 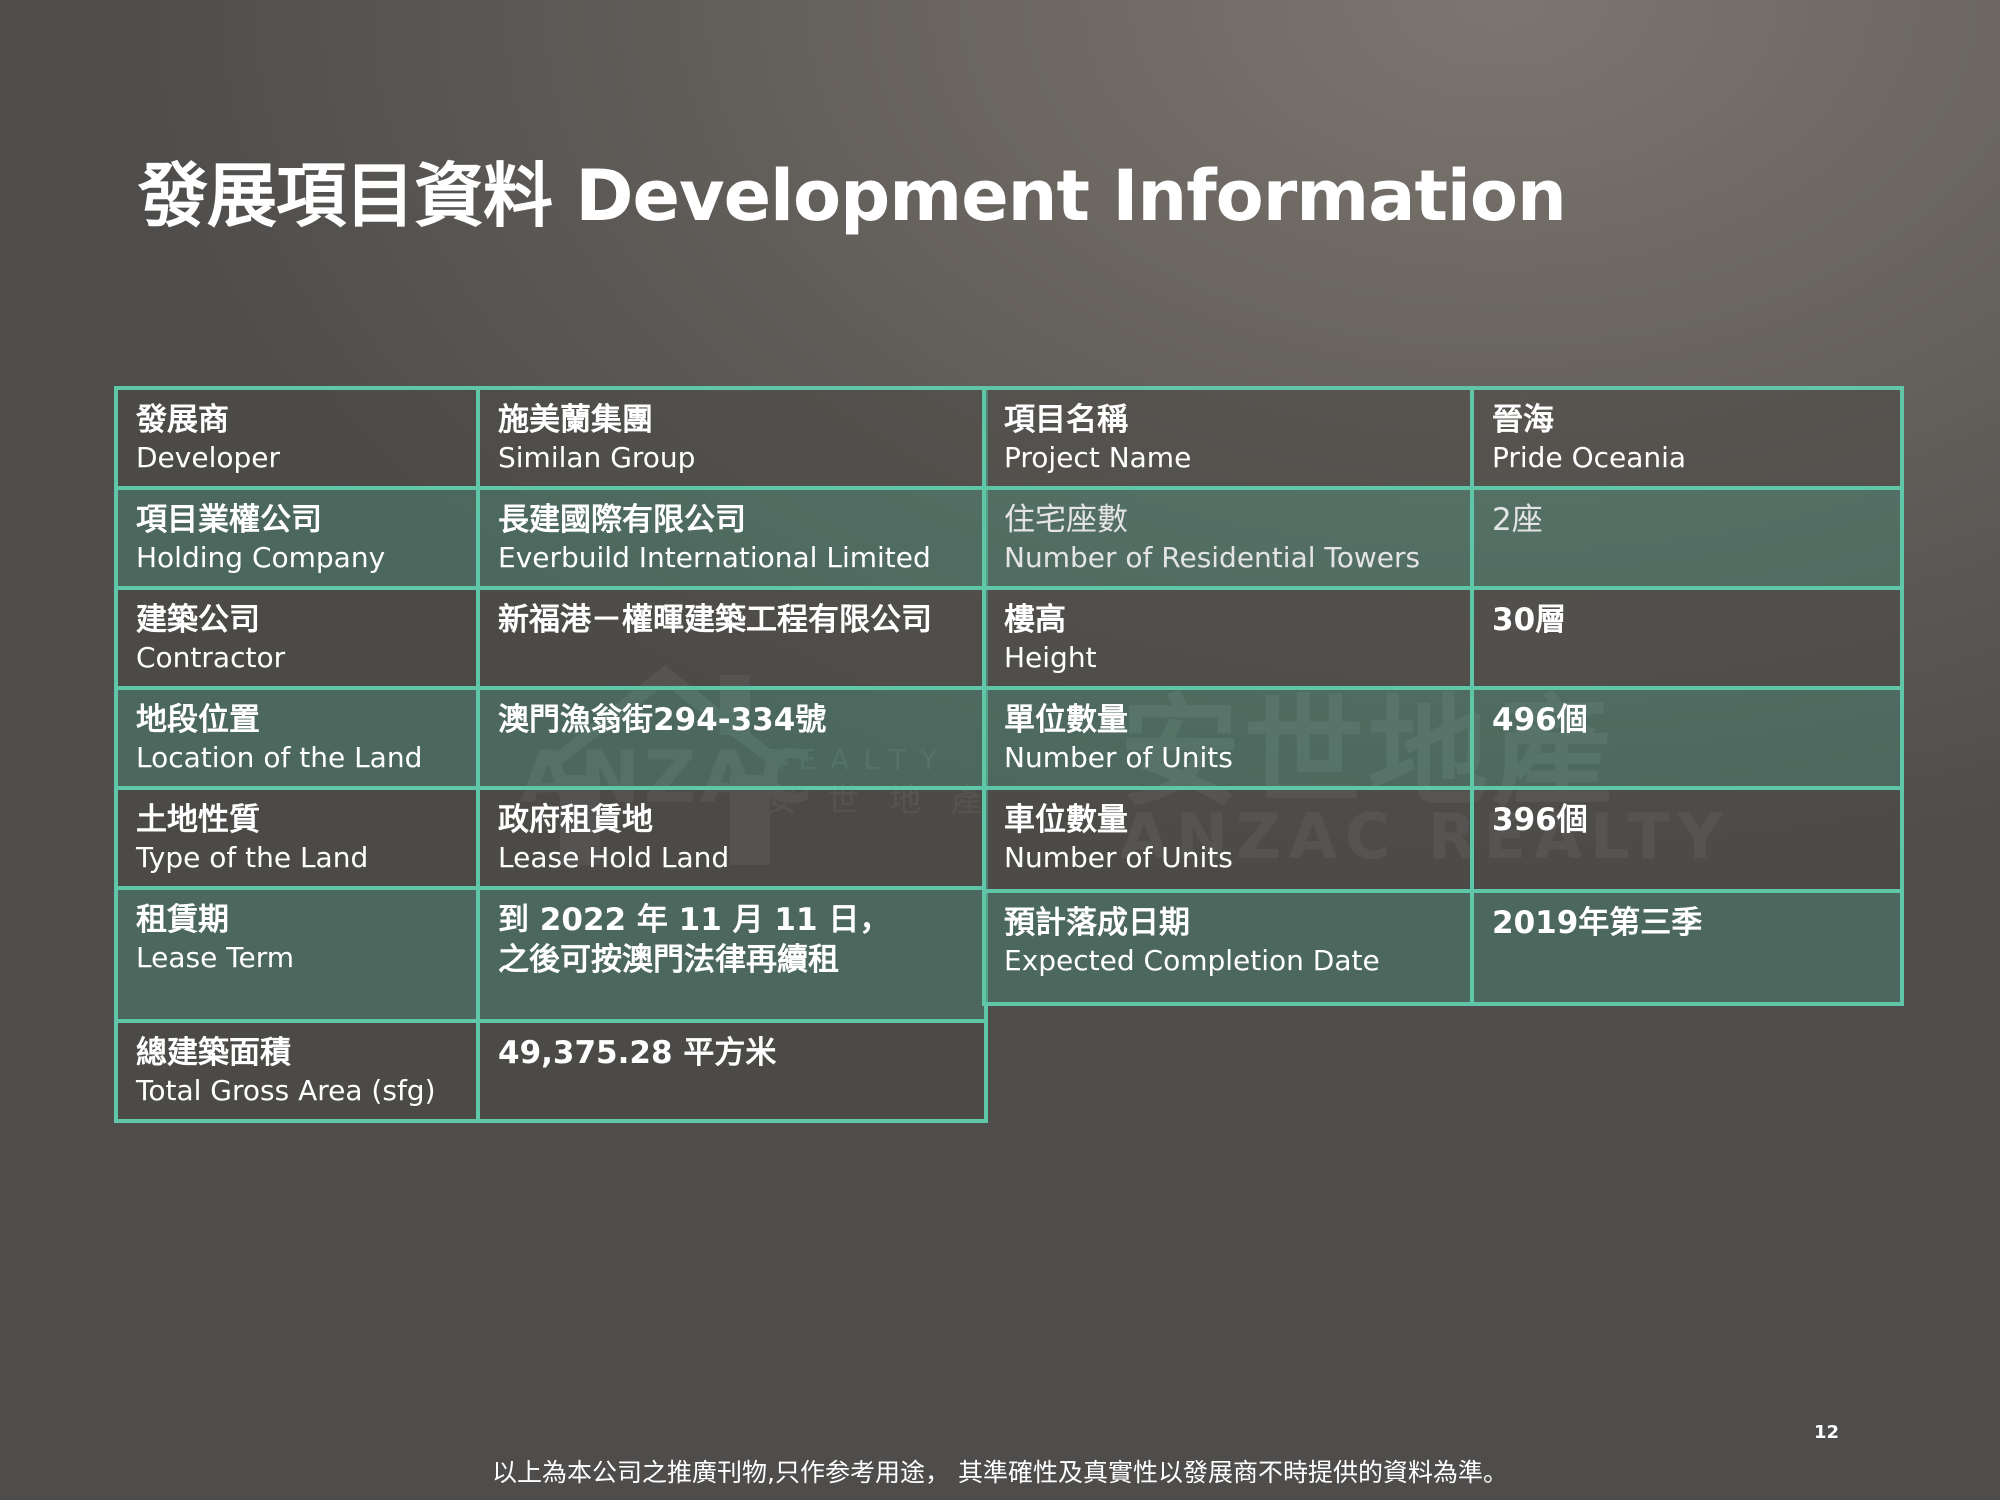 What do you see at coordinates (1589, 457) in the screenshot?
I see `value-en: Pride Oceania` at bounding box center [1589, 457].